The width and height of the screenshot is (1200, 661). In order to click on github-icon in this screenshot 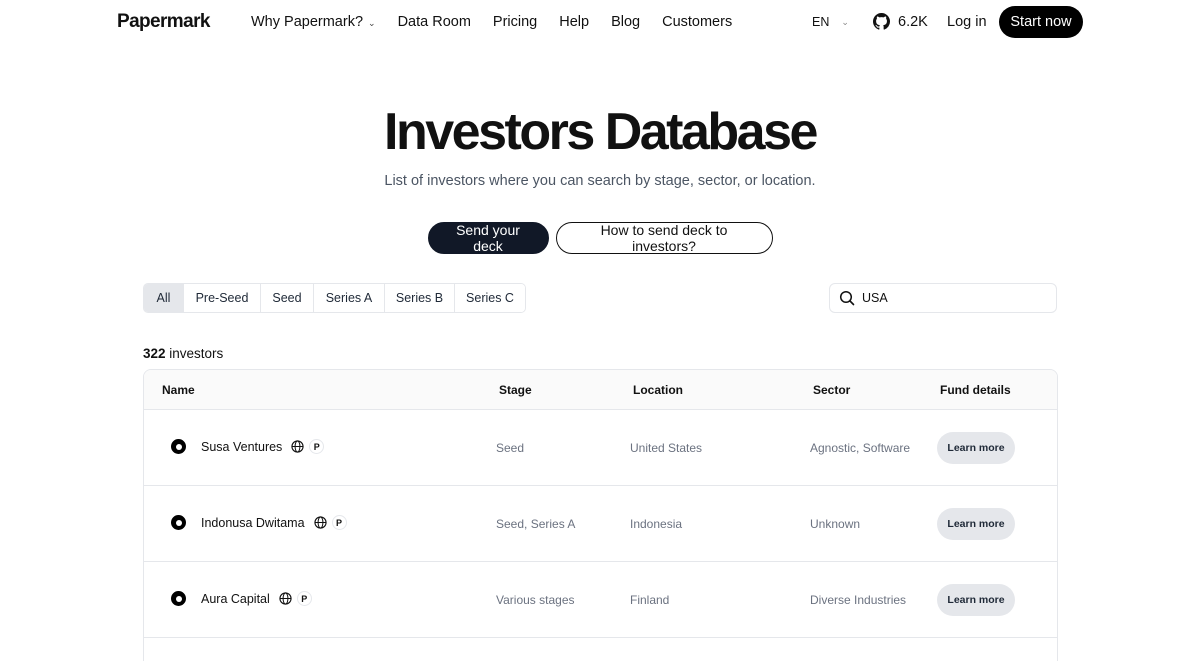, I will do `click(881, 21)`.